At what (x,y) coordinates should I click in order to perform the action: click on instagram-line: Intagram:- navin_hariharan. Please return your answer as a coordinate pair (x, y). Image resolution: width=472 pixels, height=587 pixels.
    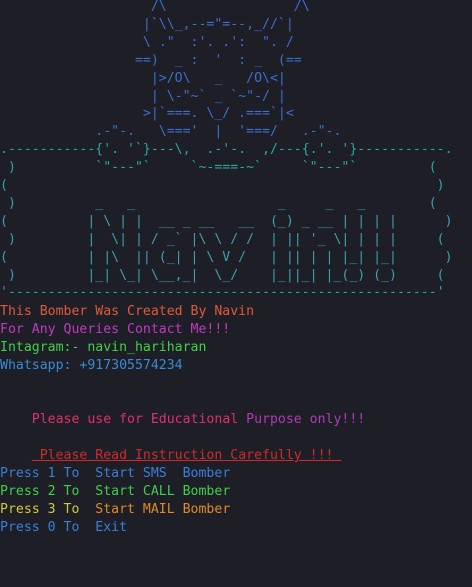
    Looking at the image, I should click on (103, 347).